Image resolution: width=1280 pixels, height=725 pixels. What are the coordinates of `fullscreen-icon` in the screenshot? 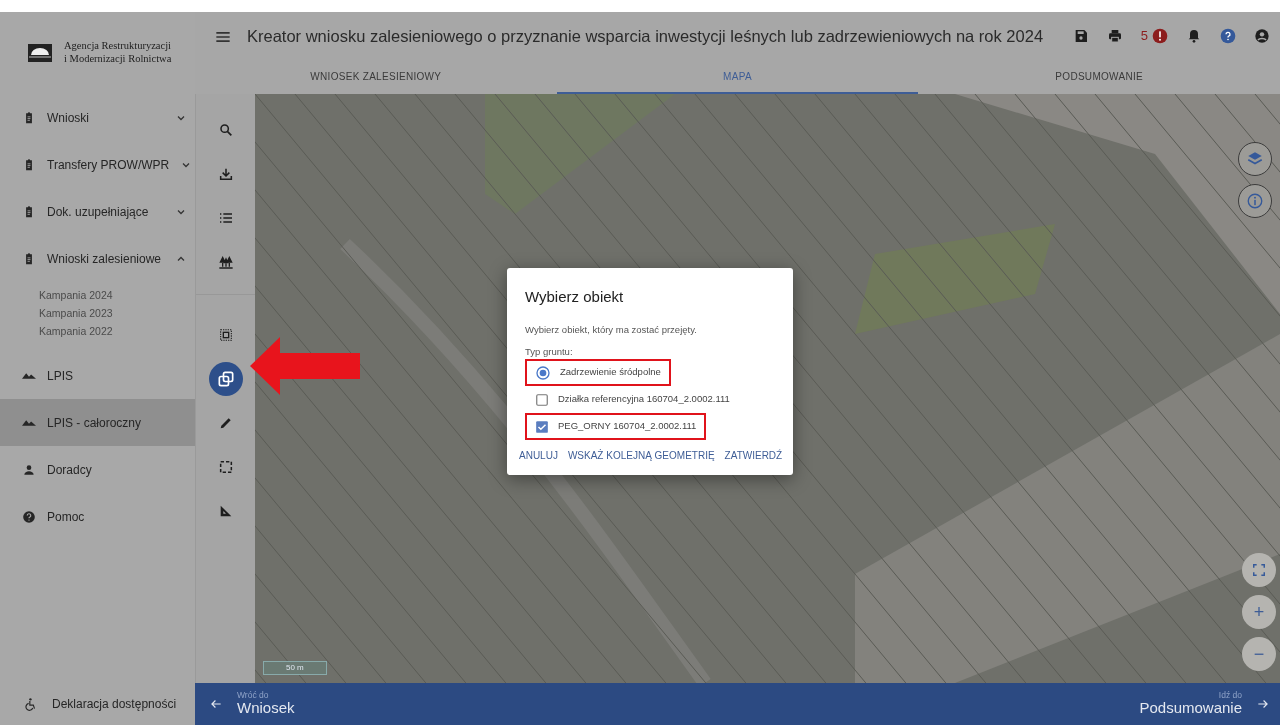 It's located at (1259, 570).